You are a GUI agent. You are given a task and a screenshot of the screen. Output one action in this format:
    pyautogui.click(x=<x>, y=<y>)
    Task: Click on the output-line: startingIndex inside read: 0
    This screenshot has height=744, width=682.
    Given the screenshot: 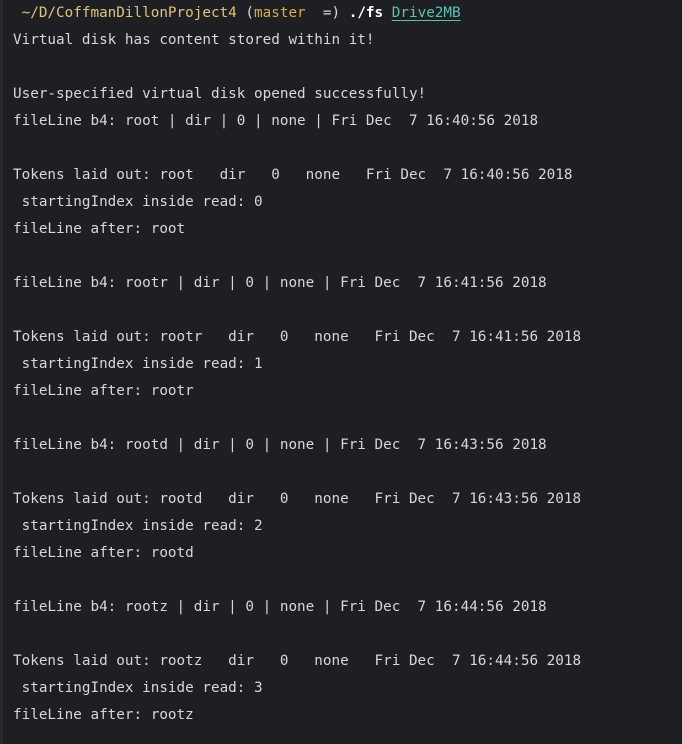 What is the action you would take?
    pyautogui.click(x=138, y=202)
    